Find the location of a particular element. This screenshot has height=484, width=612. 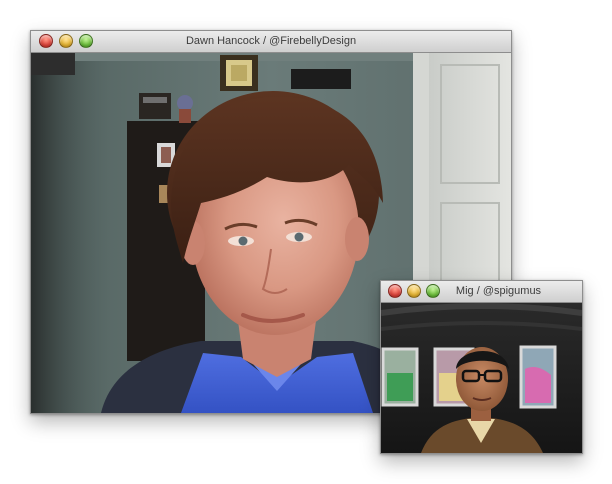

pip-video-window: Mig / @spigumus is located at coordinates (481, 367).